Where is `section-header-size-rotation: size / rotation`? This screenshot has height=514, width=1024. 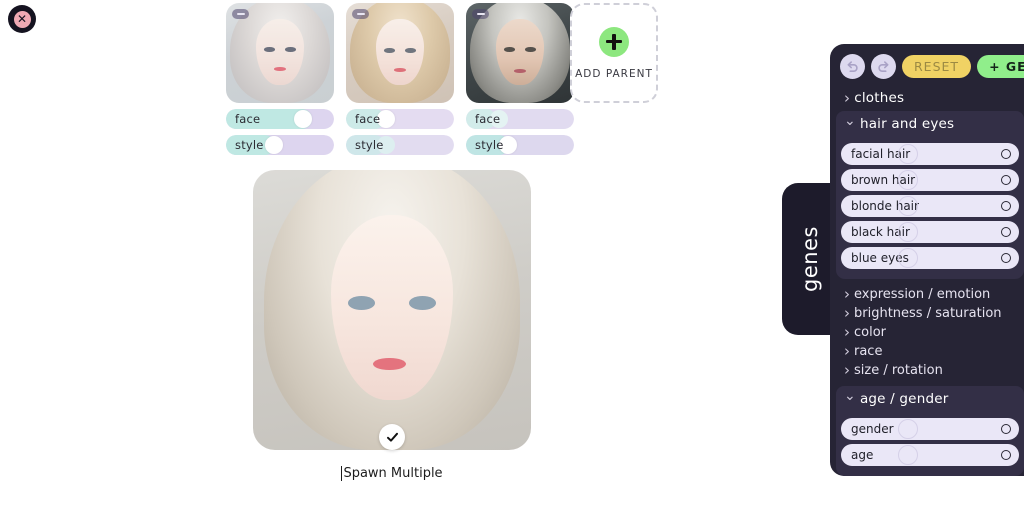 section-header-size-rotation: size / rotation is located at coordinates (930, 370).